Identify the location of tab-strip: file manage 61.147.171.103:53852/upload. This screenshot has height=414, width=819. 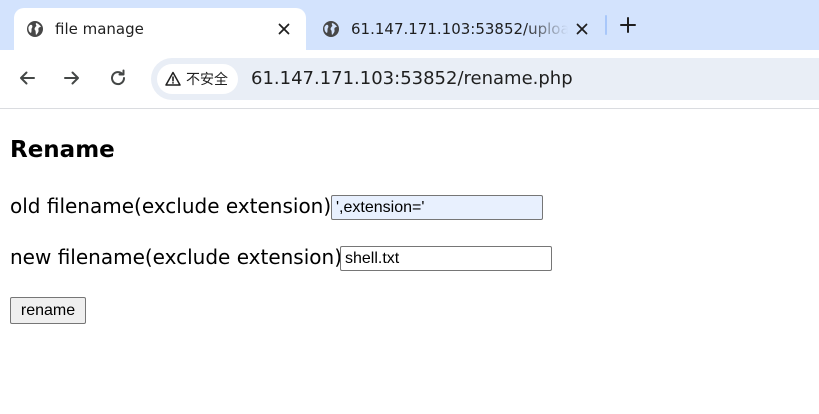
(409, 25).